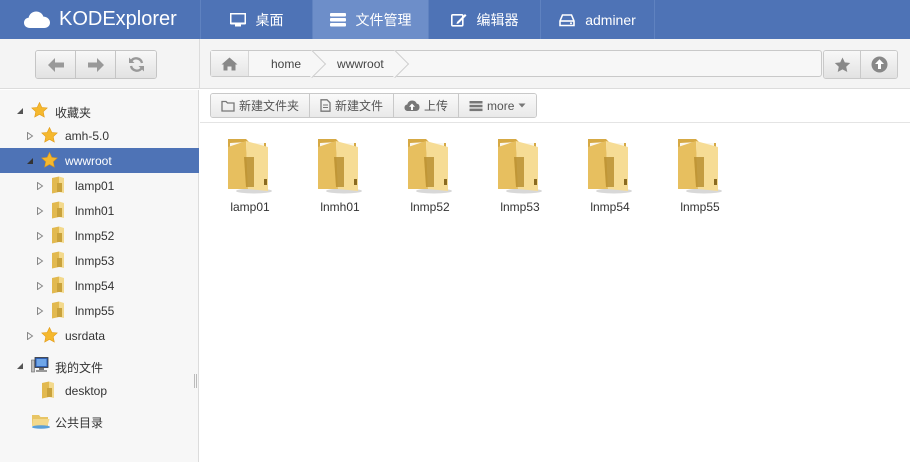  I want to click on server-icon, so click(337, 19).